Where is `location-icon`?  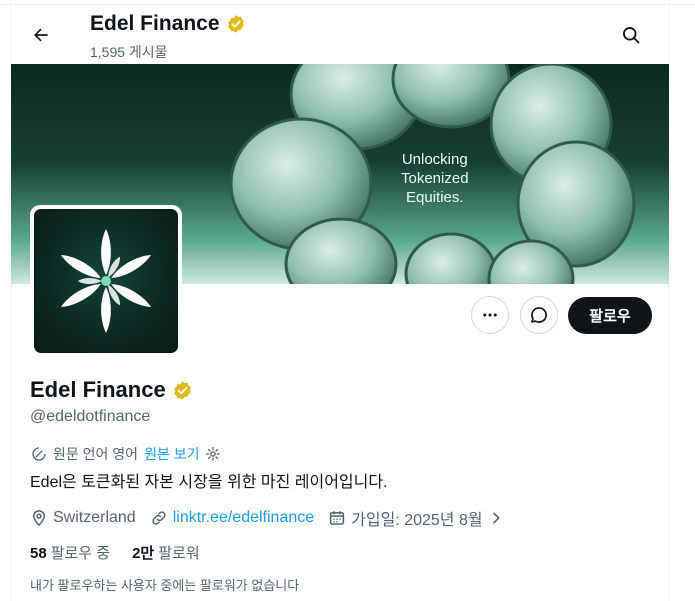 location-icon is located at coordinates (39, 518).